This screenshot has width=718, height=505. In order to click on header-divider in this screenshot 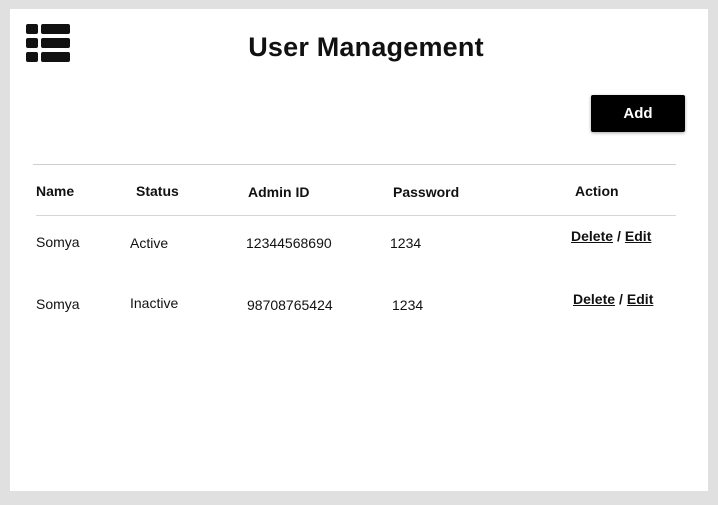, I will do `click(356, 215)`.